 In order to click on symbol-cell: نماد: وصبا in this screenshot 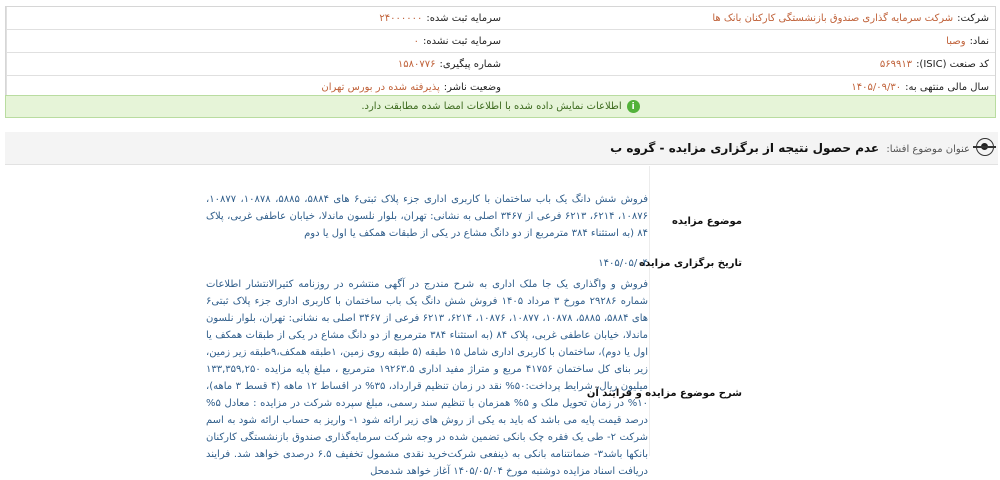, I will do `click(751, 41)`.